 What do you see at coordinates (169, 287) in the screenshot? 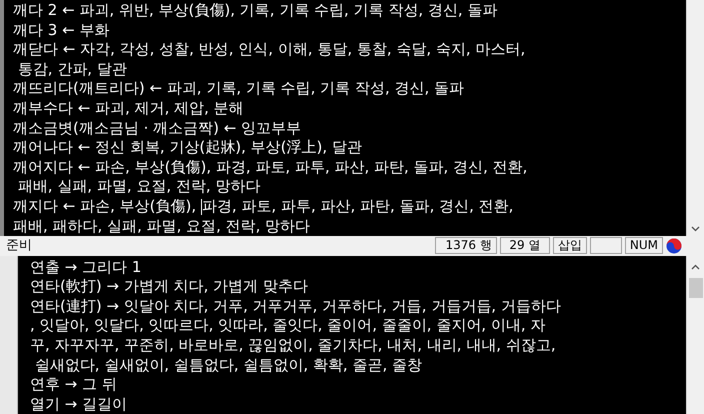
I see `text-line: 연타(軟打) → 가볍게 치다, 가볍게 맞추다` at bounding box center [169, 287].